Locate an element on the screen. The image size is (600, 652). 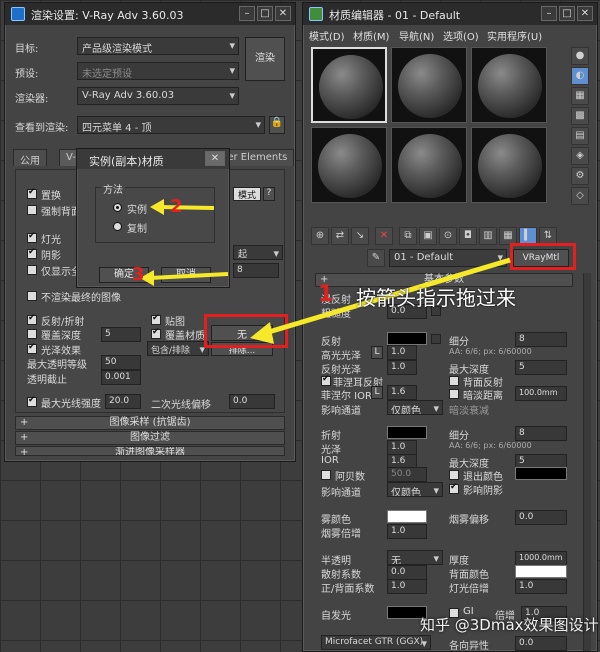
minimize-button: – is located at coordinates (247, 13).